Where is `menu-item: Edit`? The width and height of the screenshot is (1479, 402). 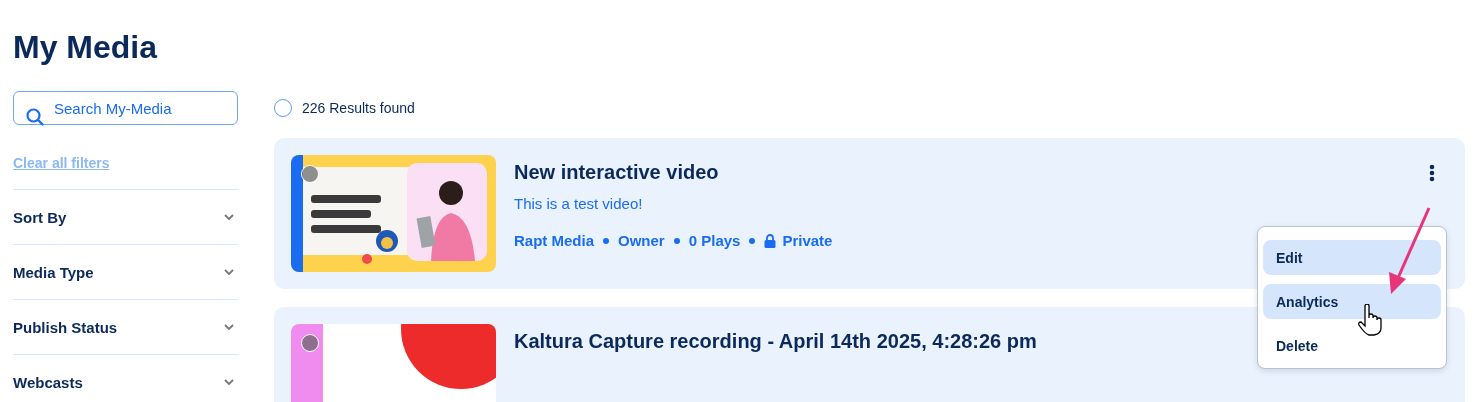 menu-item: Edit is located at coordinates (1352, 257).